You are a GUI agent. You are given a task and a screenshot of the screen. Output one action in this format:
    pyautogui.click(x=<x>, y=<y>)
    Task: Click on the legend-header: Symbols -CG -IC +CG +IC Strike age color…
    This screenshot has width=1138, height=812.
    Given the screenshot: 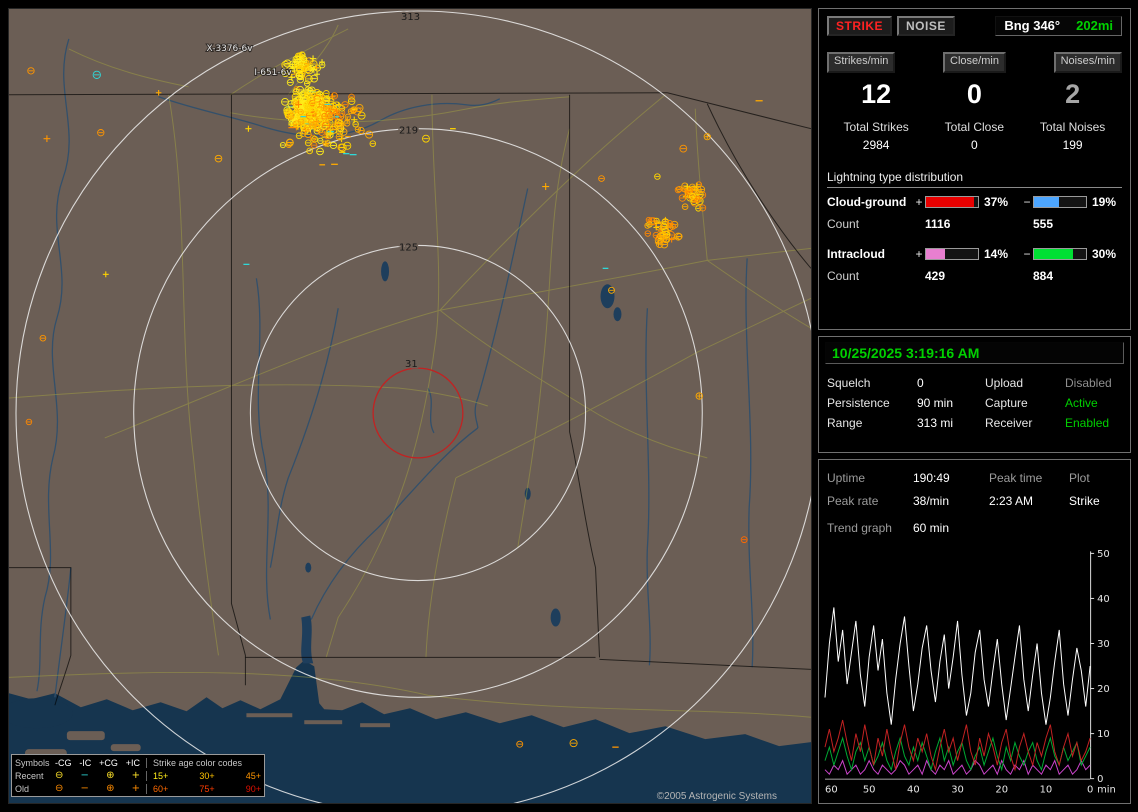 What is the action you would take?
    pyautogui.click(x=138, y=762)
    